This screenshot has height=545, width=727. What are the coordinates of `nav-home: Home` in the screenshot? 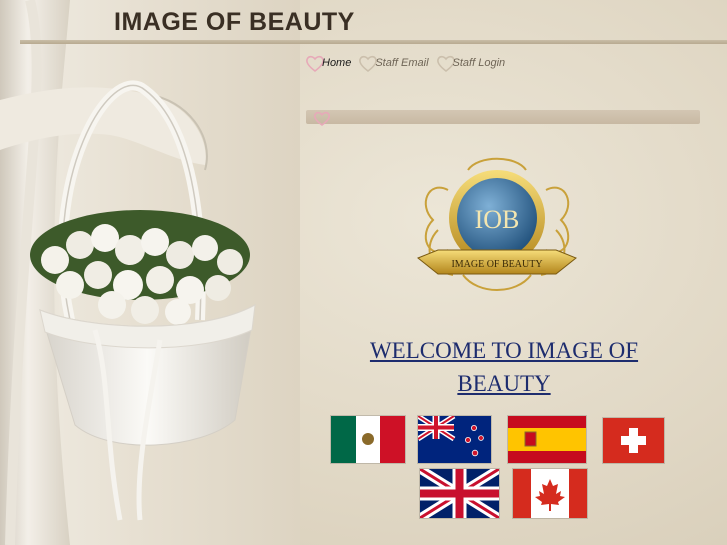 It's located at (327, 63).